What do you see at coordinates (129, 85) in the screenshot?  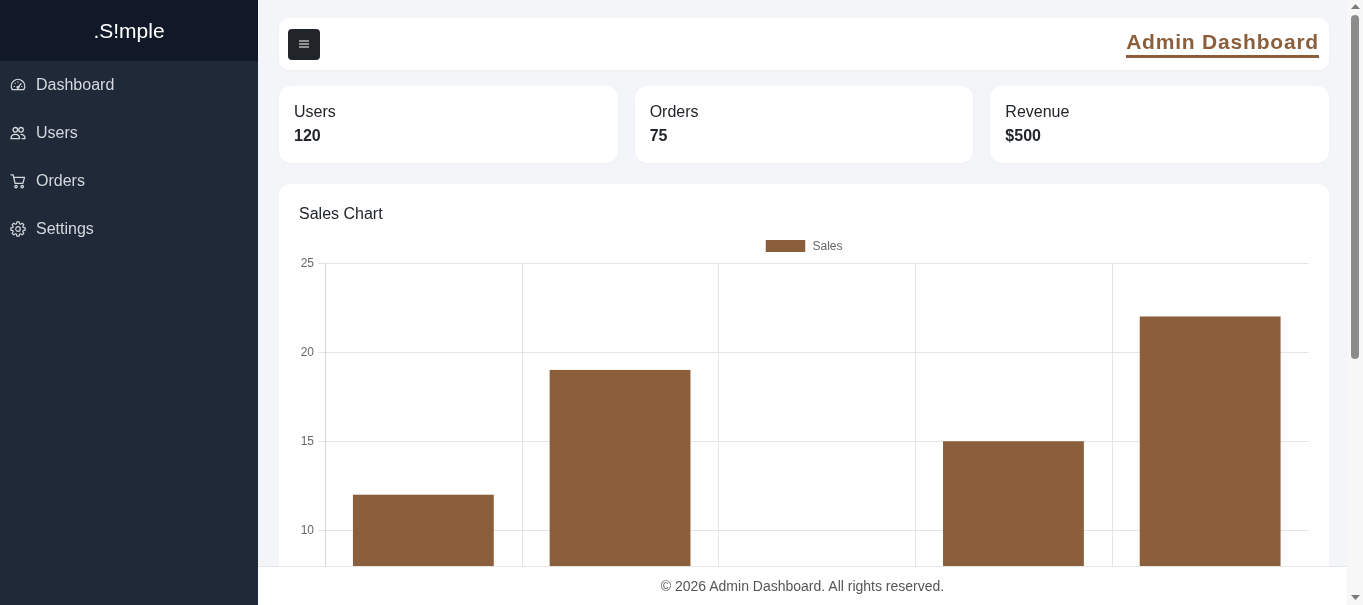 I see `sidebar-link: Dashboard` at bounding box center [129, 85].